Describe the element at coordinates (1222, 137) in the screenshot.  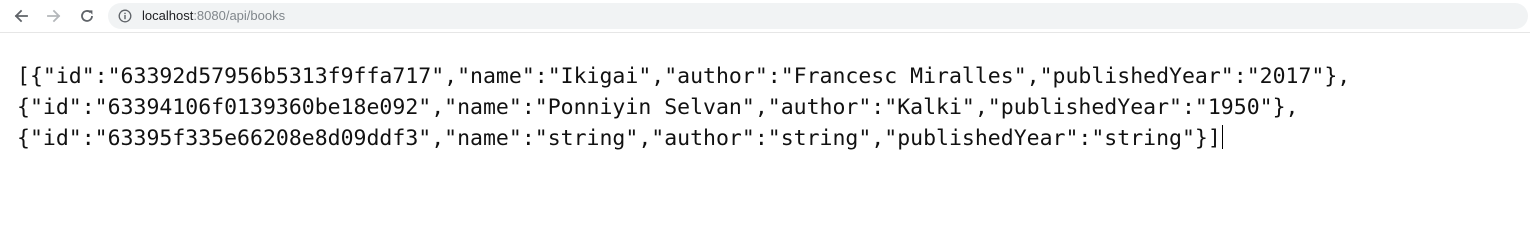
I see `text-cursor` at that location.